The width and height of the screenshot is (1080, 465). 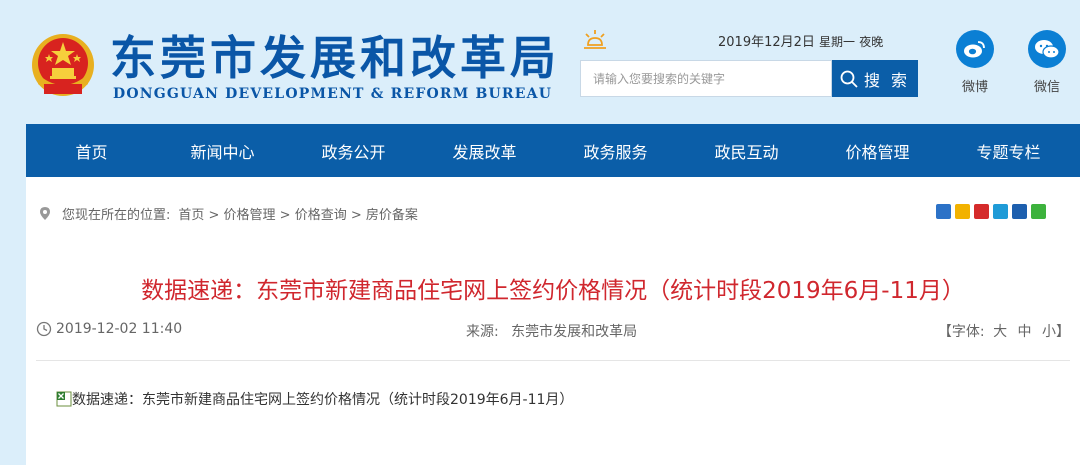 I want to click on weibo-icon, so click(x=975, y=49).